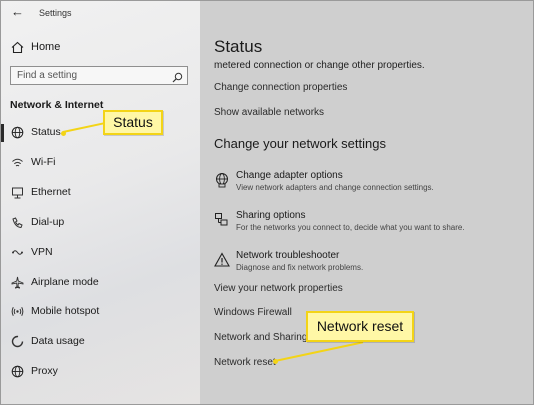  I want to click on option-title: Change adapter options, so click(289, 175).